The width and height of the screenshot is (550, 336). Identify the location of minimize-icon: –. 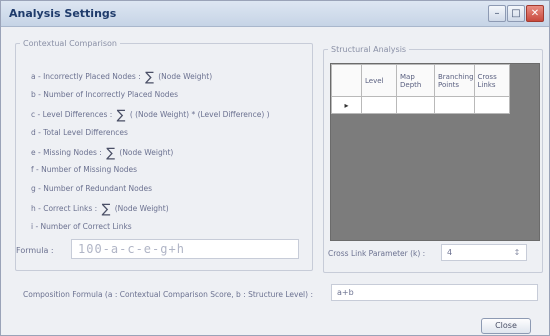
(497, 13).